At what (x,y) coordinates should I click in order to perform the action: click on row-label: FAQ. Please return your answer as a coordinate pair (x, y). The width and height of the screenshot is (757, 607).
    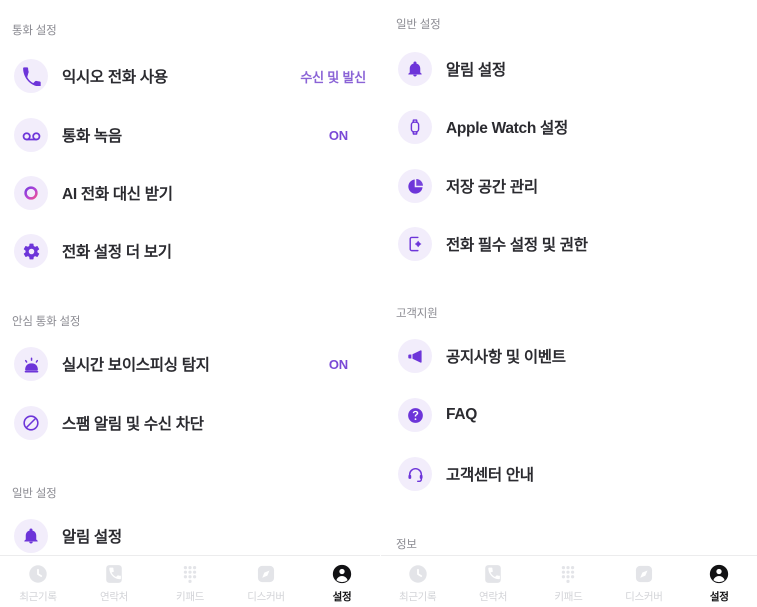
    Looking at the image, I should click on (461, 414).